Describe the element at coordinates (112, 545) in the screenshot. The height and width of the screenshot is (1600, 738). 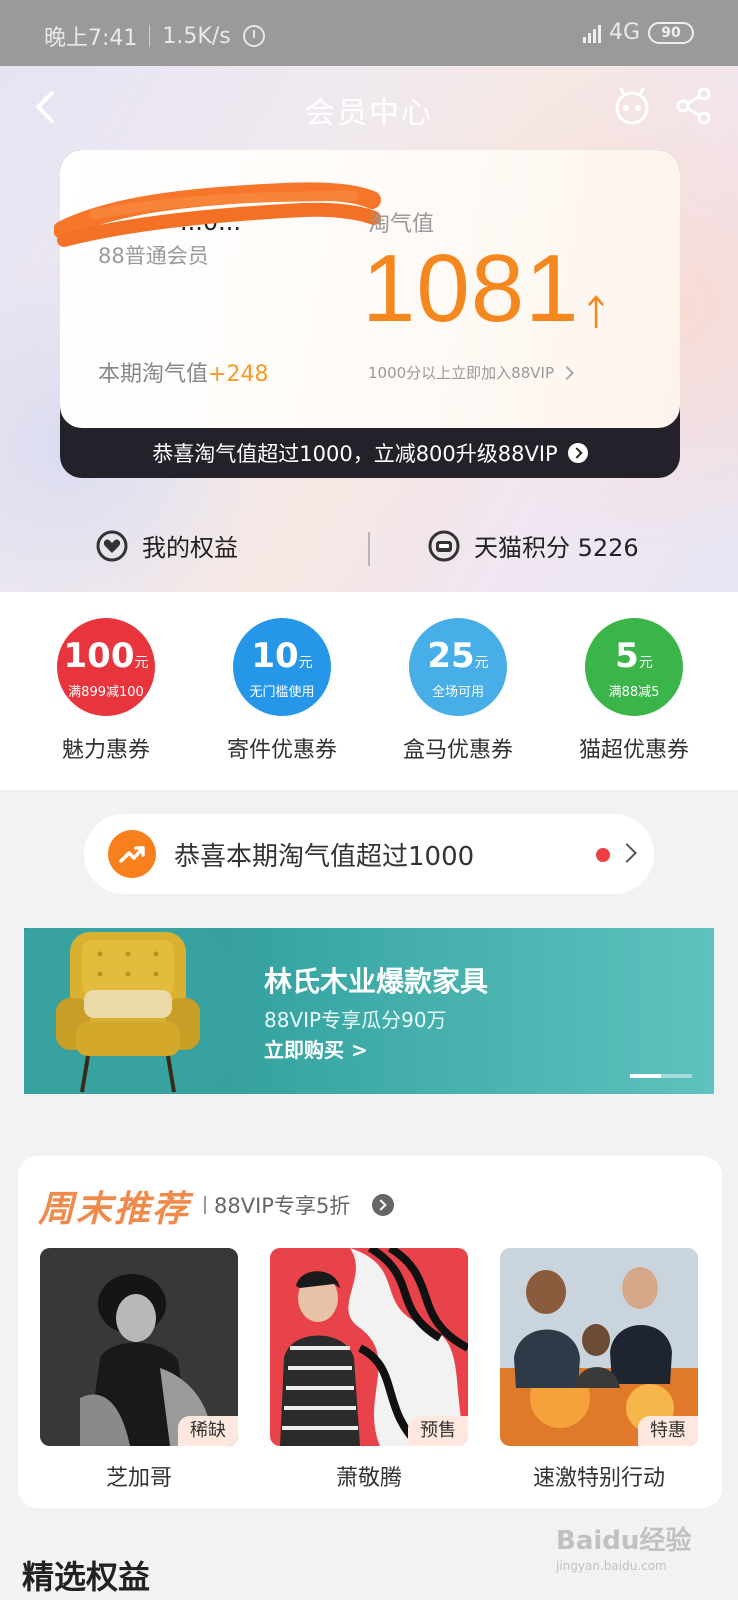
I see `heart-badge-icon` at that location.